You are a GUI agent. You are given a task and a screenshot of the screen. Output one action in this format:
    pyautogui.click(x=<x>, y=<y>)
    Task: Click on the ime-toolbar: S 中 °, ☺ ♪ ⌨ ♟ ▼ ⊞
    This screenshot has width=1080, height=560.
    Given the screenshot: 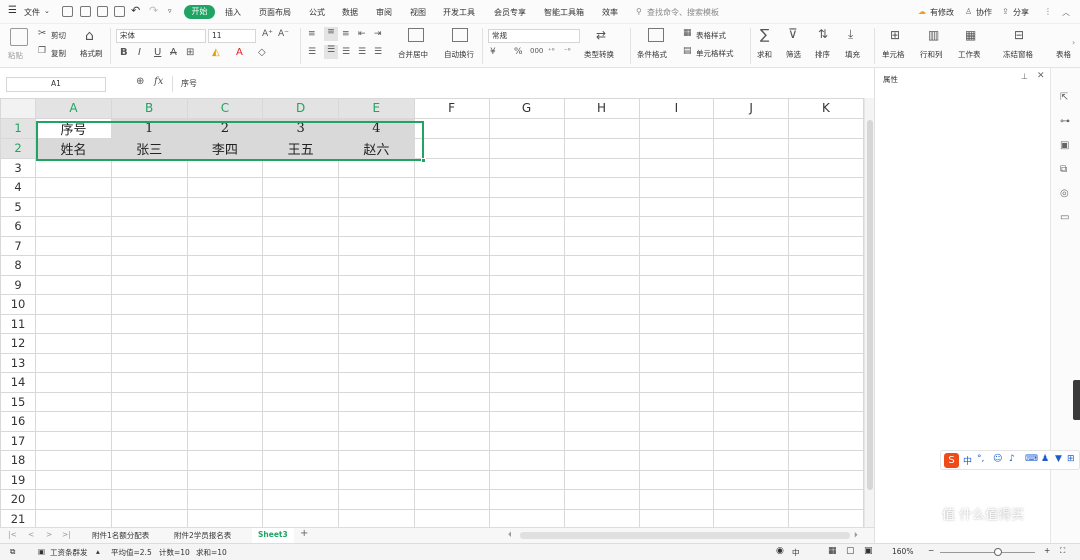 What is the action you would take?
    pyautogui.click(x=1010, y=460)
    